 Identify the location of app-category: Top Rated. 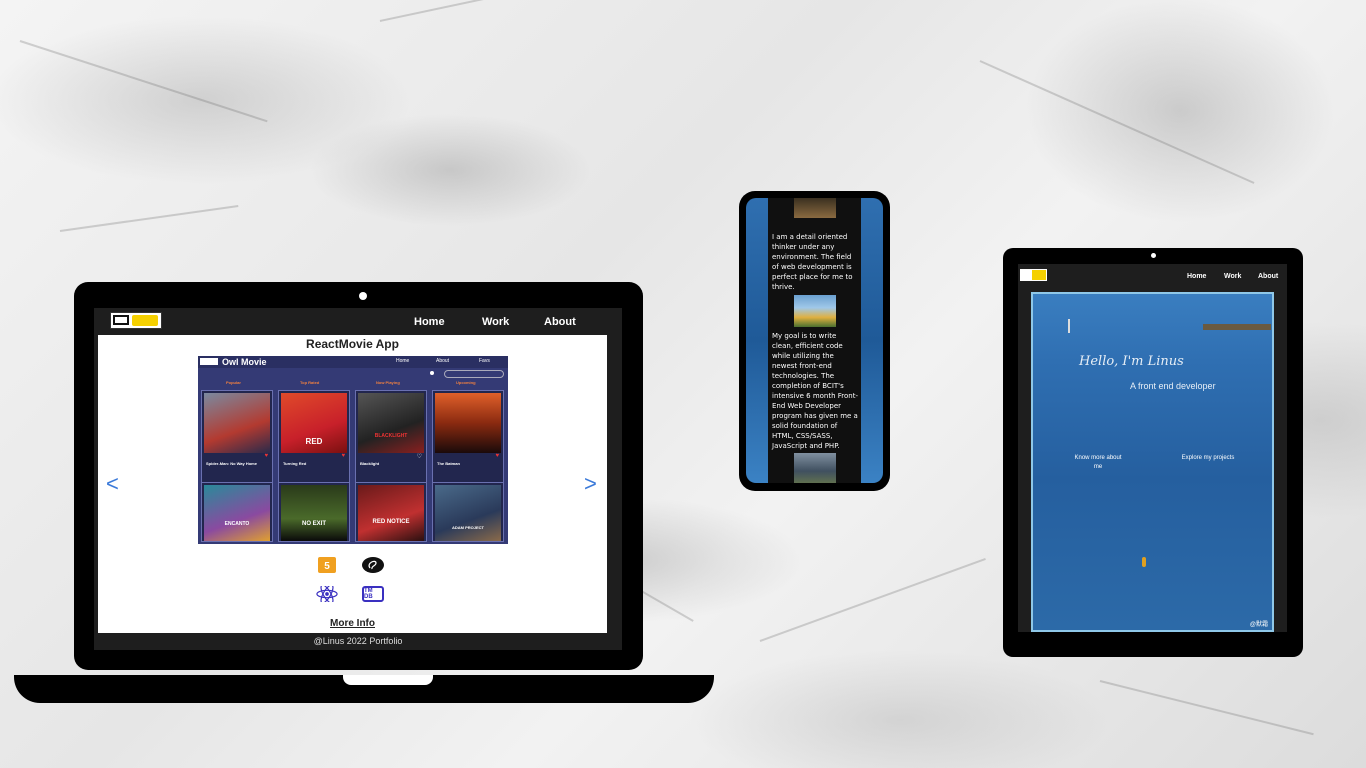
(310, 382).